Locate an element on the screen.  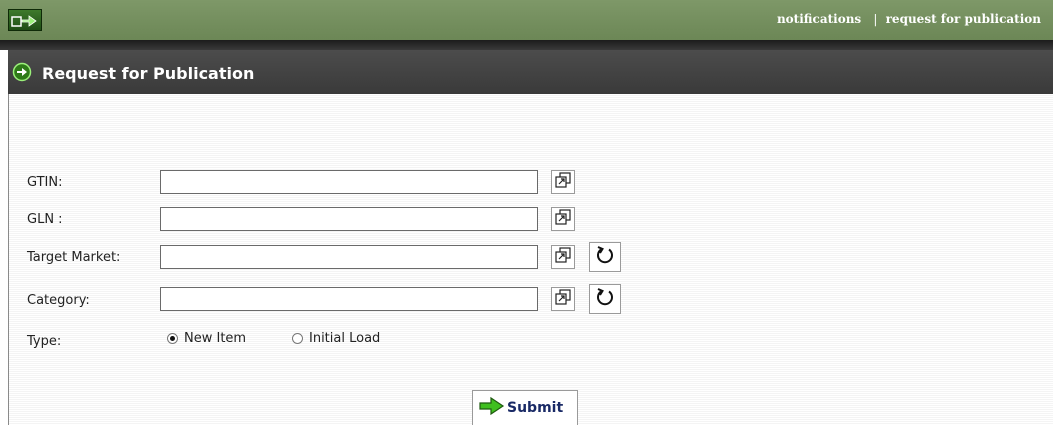
type-option-initial-load: Initial Load is located at coordinates (336, 338).